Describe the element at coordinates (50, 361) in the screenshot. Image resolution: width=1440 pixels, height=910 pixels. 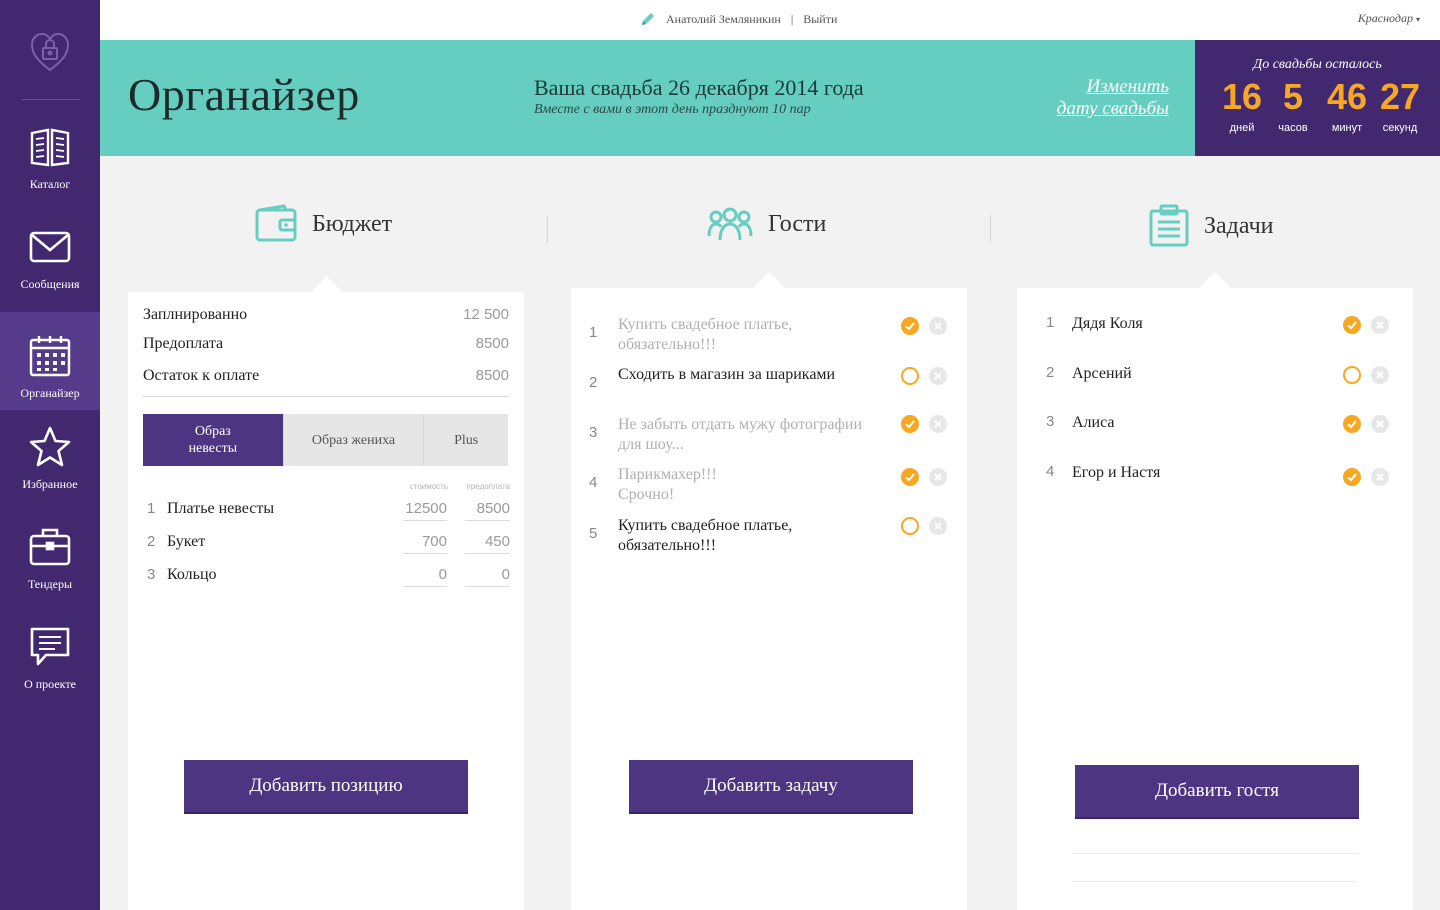
I see `sidebar-item-organizer: Органайзер` at that location.